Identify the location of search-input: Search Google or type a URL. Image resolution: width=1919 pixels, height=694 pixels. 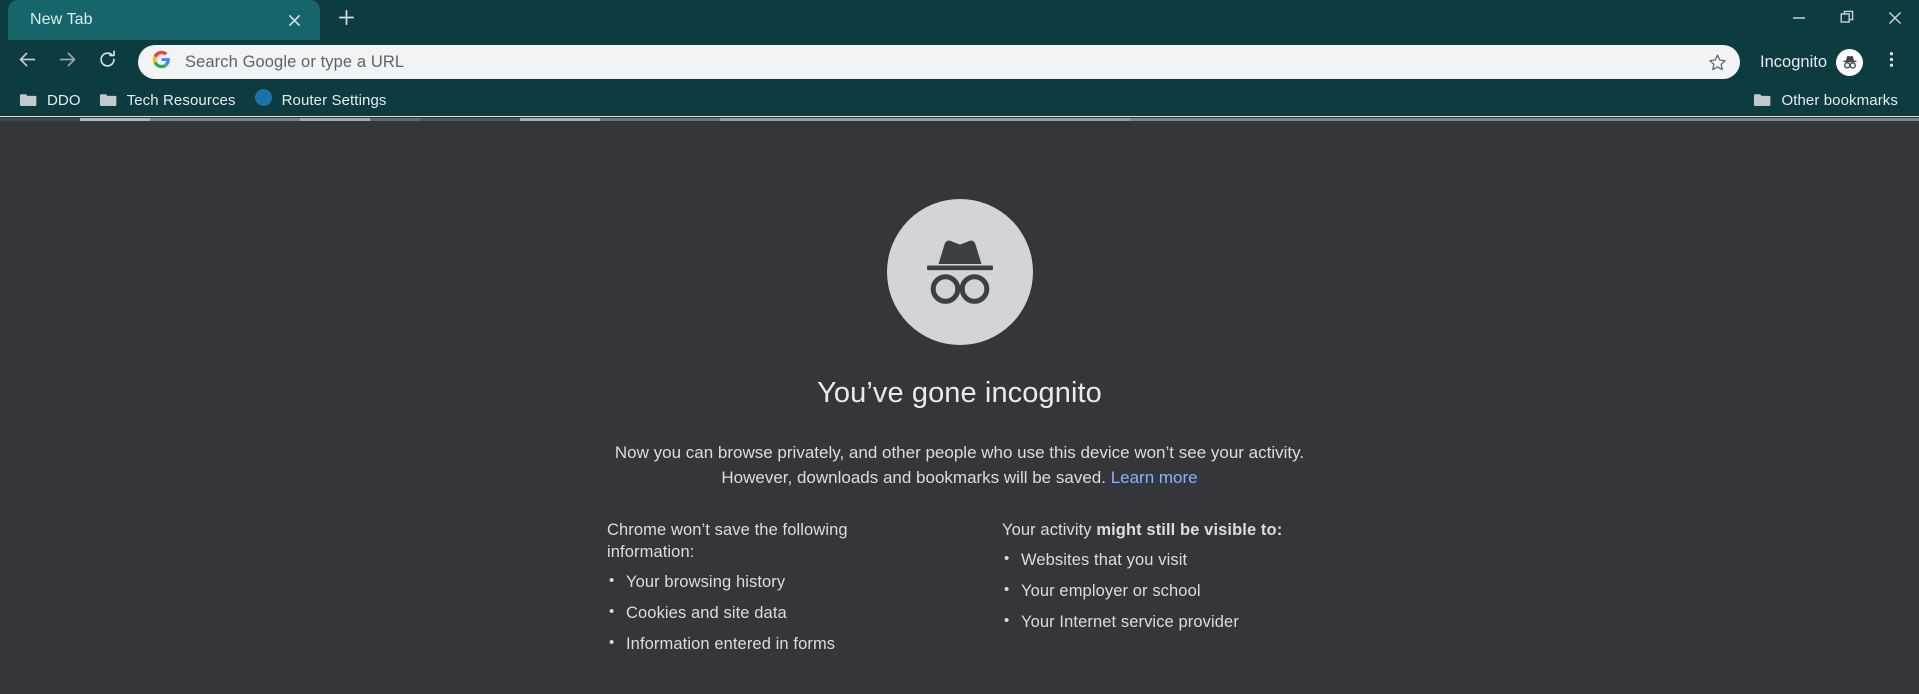
(943, 62).